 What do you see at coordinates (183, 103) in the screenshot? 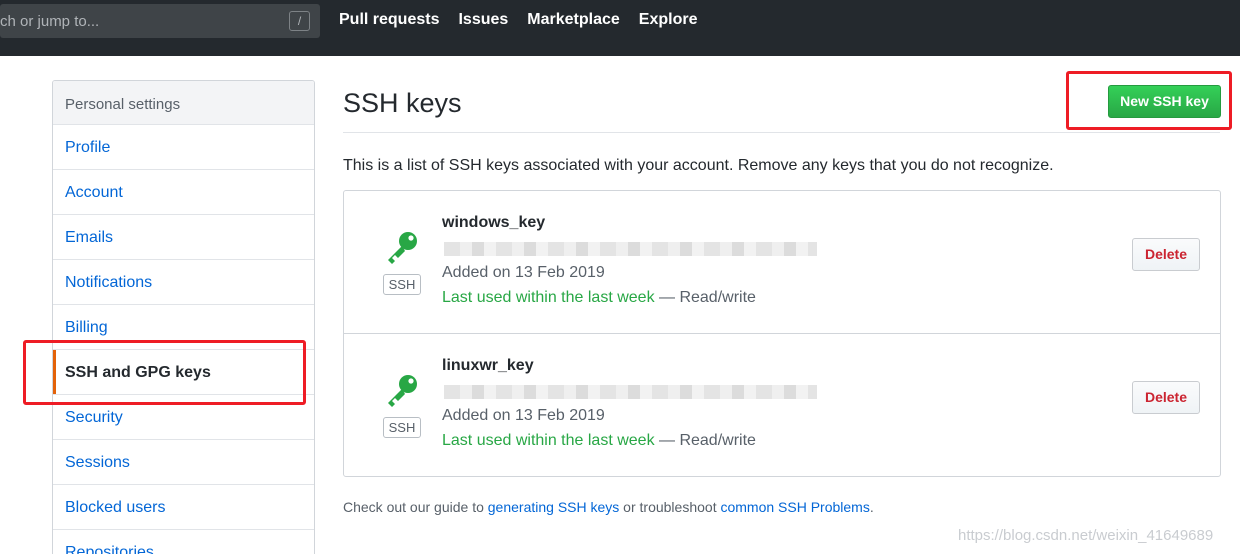
I see `sidebar-header: Personal settings` at bounding box center [183, 103].